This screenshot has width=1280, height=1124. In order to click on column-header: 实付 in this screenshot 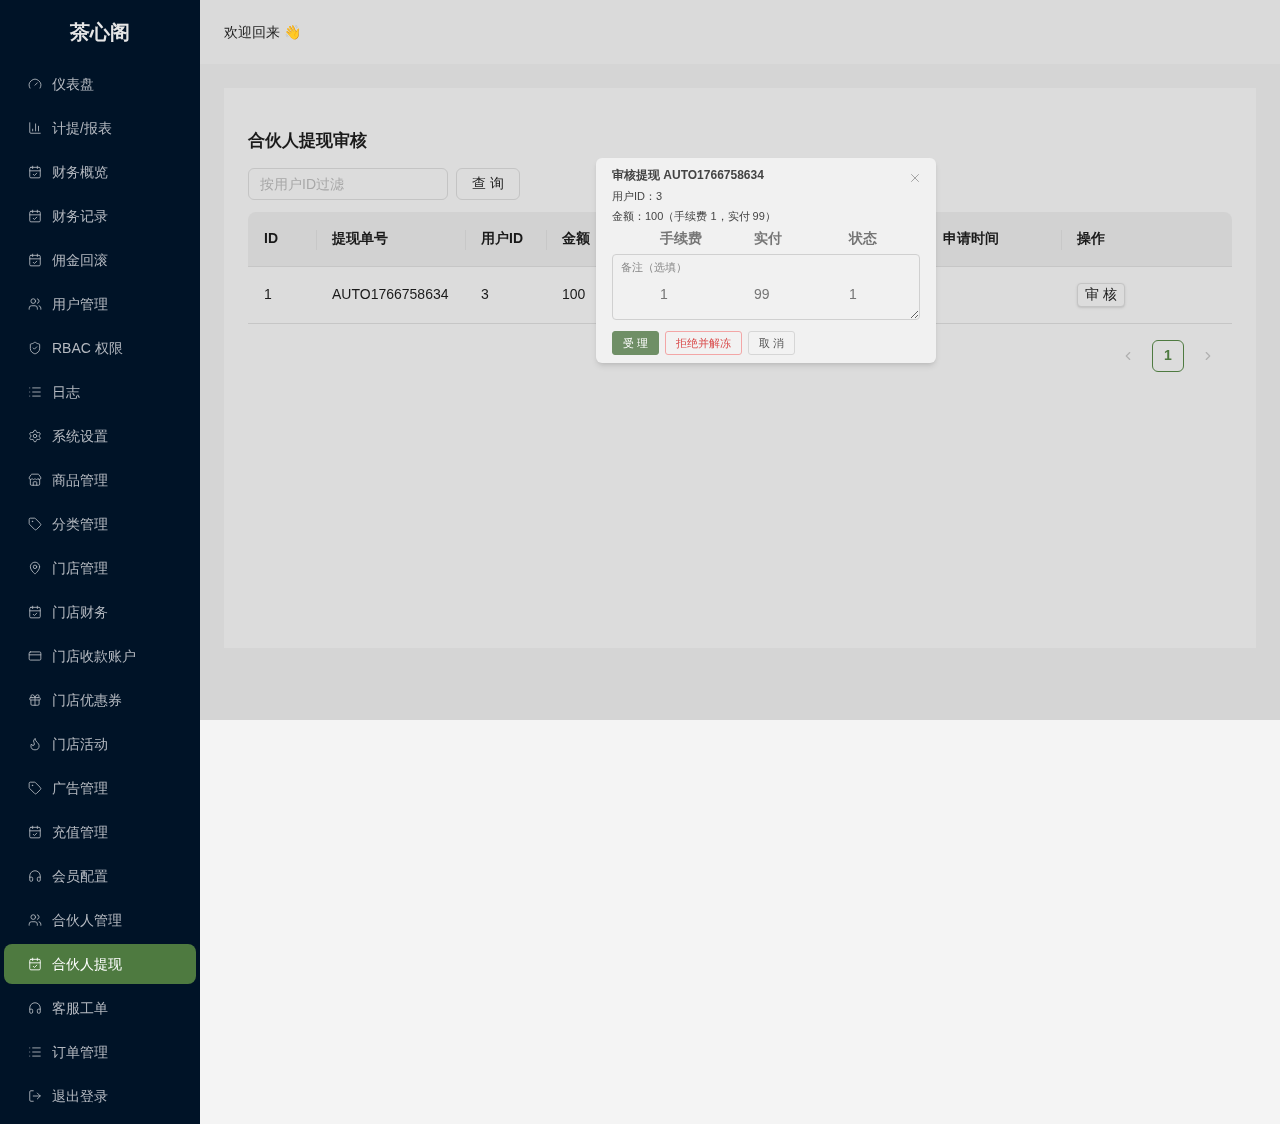, I will do `click(768, 238)`.